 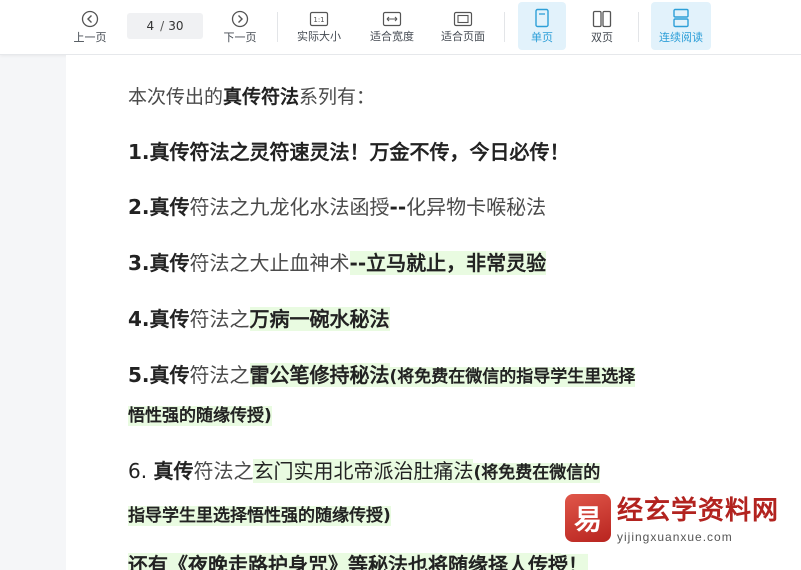 I want to click on next-page-button: 下一页, so click(x=240, y=27).